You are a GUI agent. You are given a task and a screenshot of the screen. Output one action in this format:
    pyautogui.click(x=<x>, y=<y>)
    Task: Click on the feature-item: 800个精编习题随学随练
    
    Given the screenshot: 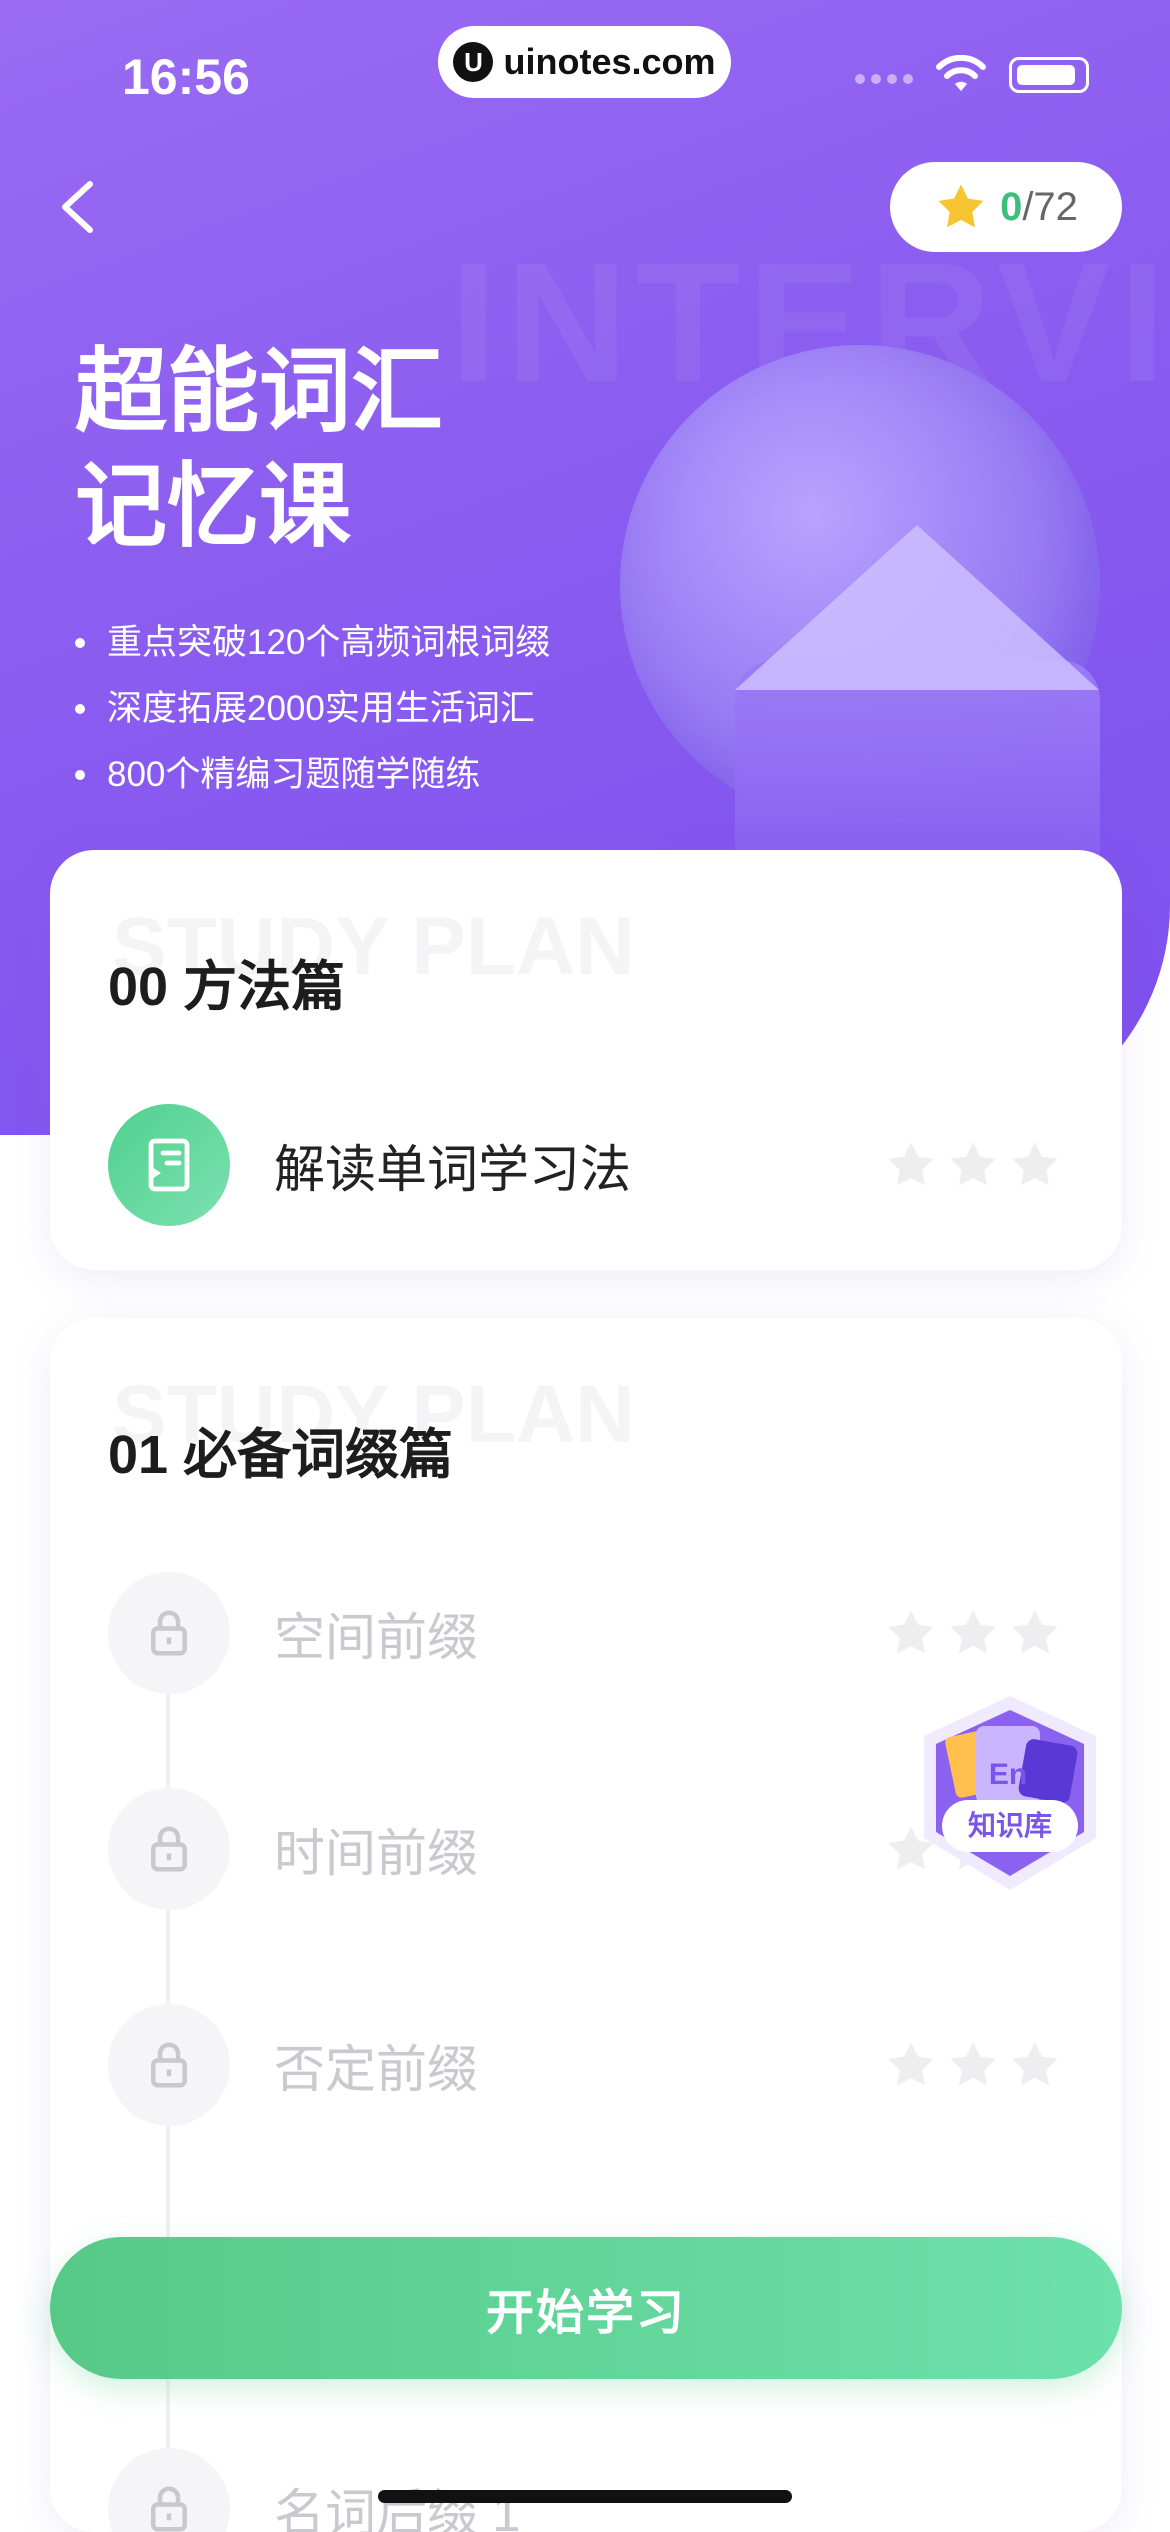 What is the action you would take?
    pyautogui.click(x=312, y=775)
    